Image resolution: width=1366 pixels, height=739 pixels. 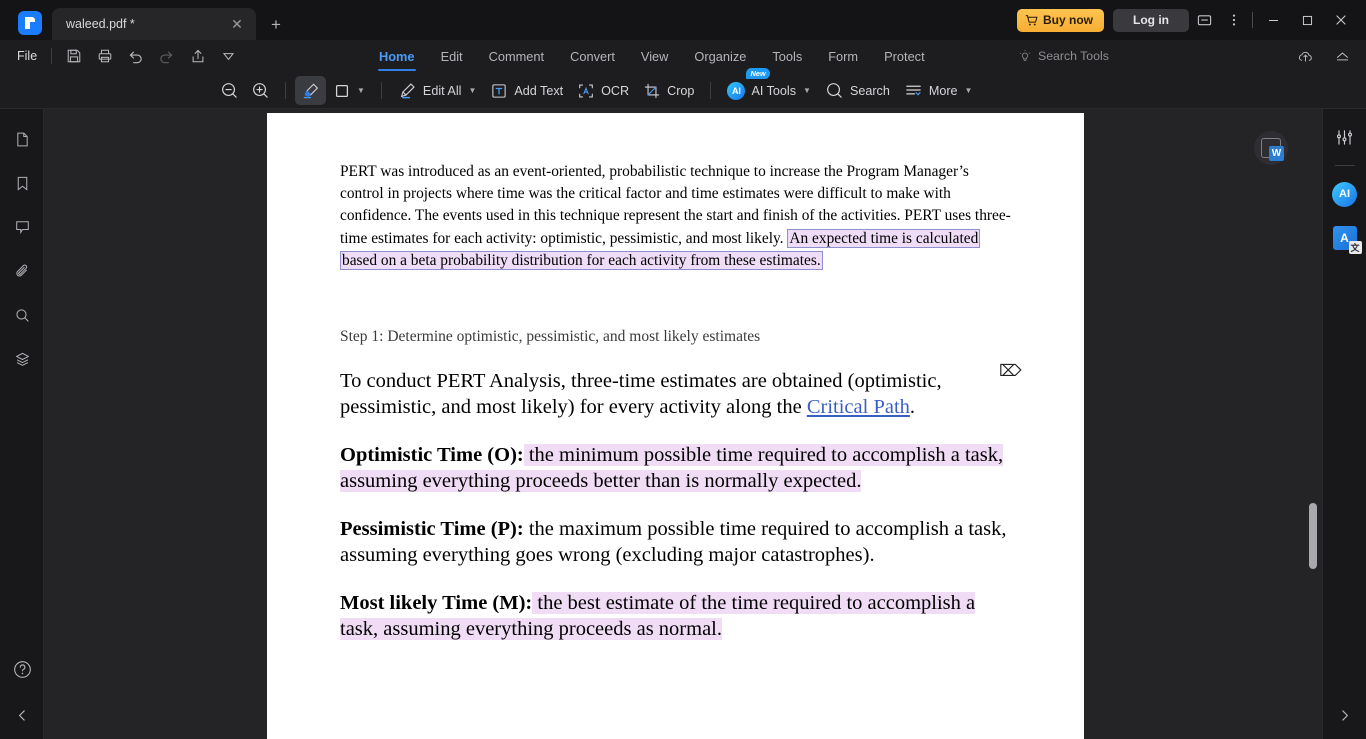 I want to click on export-to-word-icon: W, so click(x=1272, y=149).